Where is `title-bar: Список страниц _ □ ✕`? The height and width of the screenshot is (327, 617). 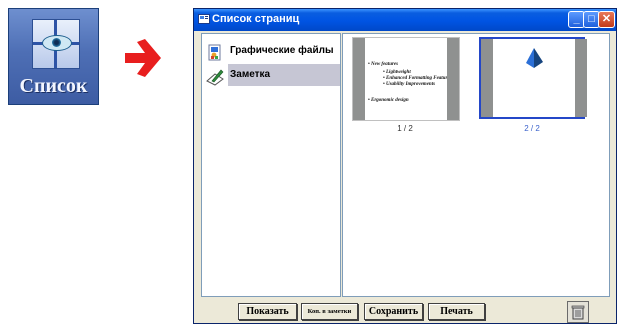
title-bar: Список страниц _ □ ✕ is located at coordinates (405, 20).